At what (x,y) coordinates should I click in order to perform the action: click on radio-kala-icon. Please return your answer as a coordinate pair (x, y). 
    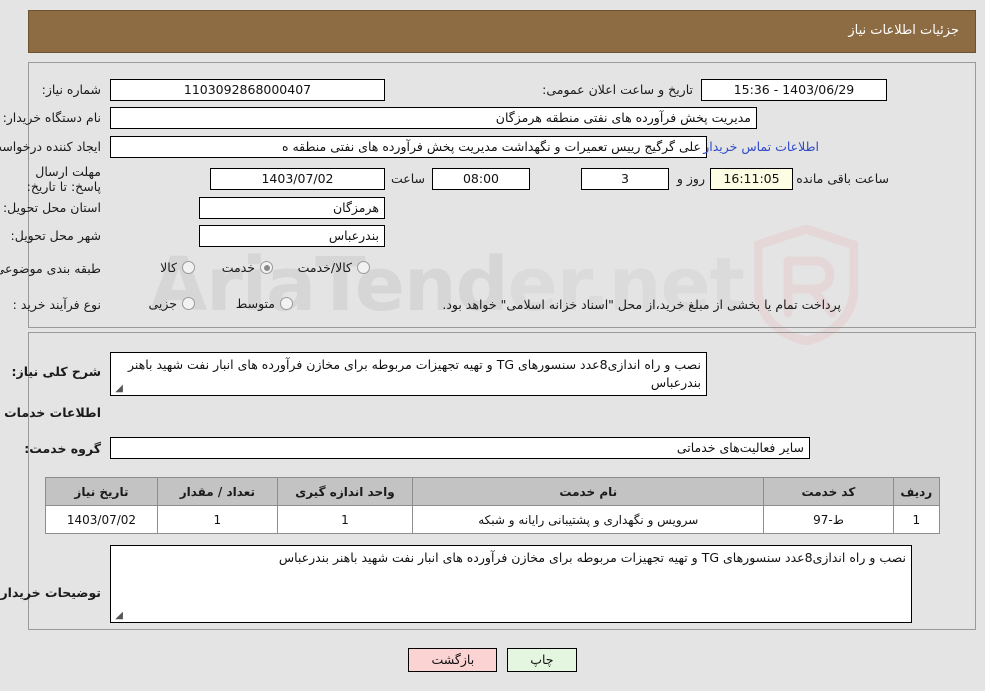
    Looking at the image, I should click on (188, 267).